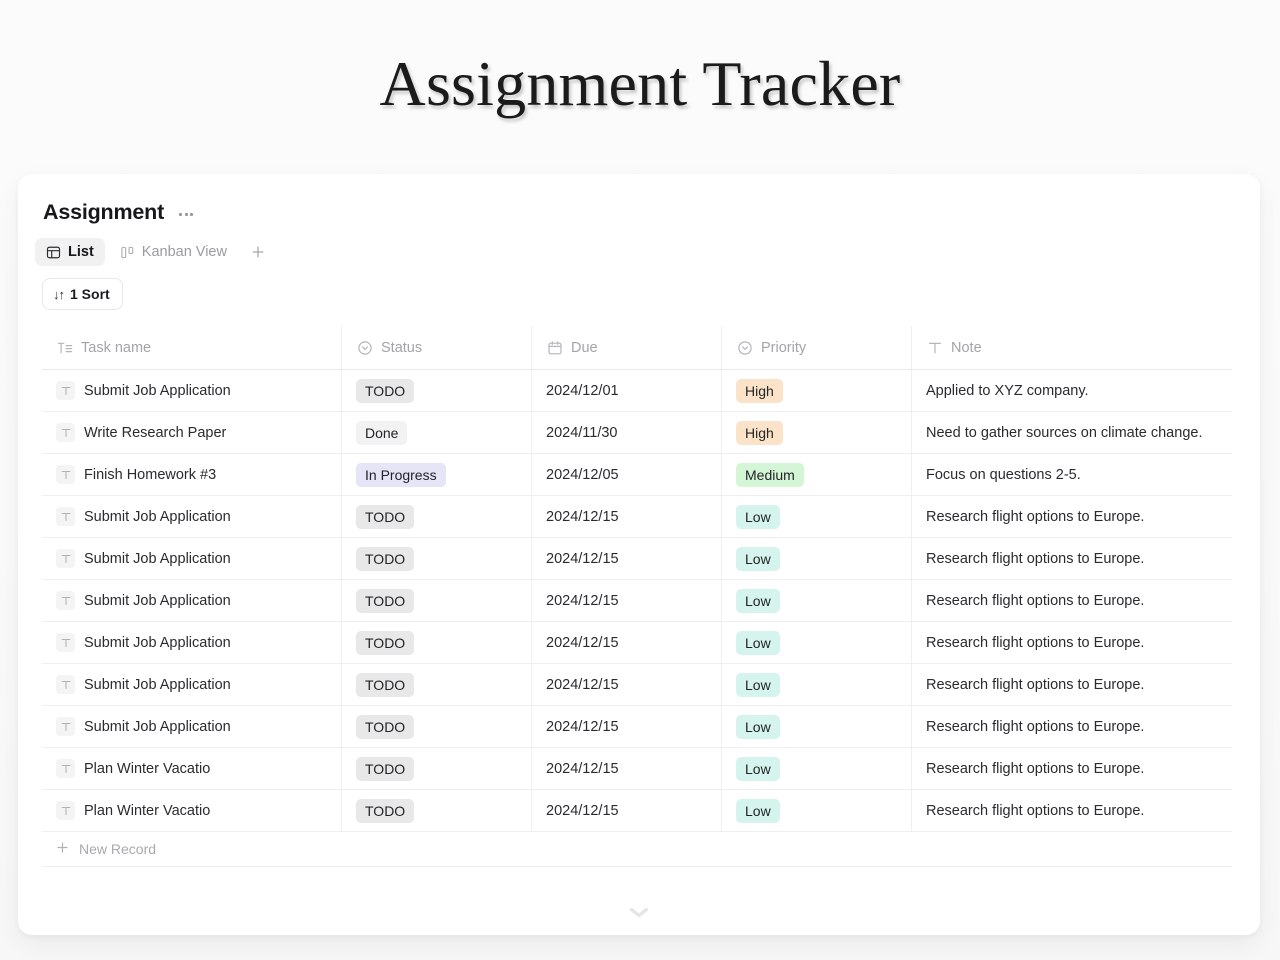  I want to click on column-header-label: Task name, so click(116, 347).